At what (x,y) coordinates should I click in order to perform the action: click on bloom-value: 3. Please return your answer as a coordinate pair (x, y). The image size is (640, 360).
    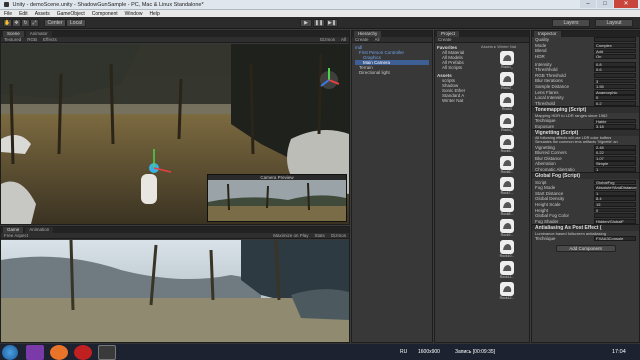
    Looking at the image, I should click on (615, 81).